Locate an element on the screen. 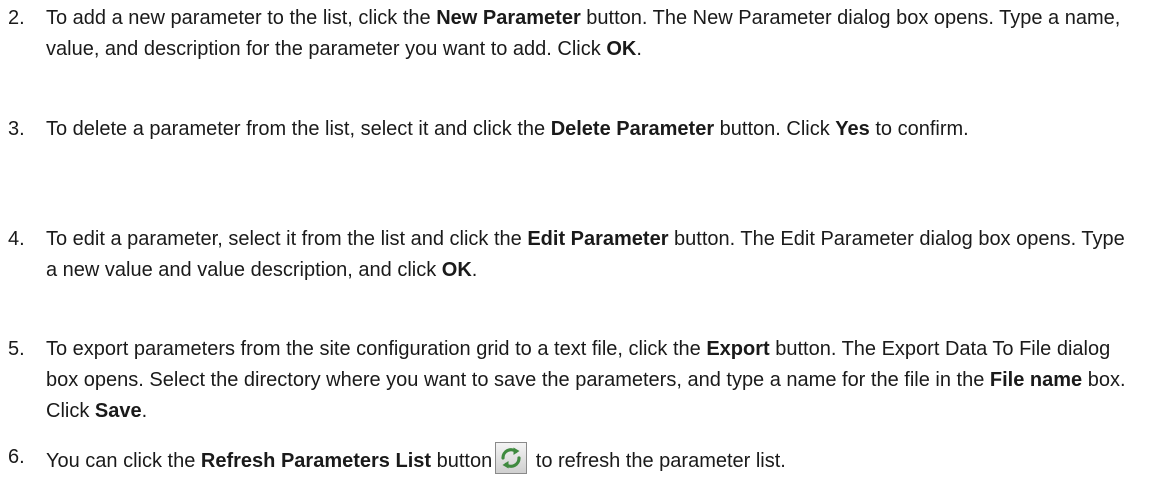 The image size is (1149, 484). step-text-part: to refresh the parameter list. is located at coordinates (658, 461).